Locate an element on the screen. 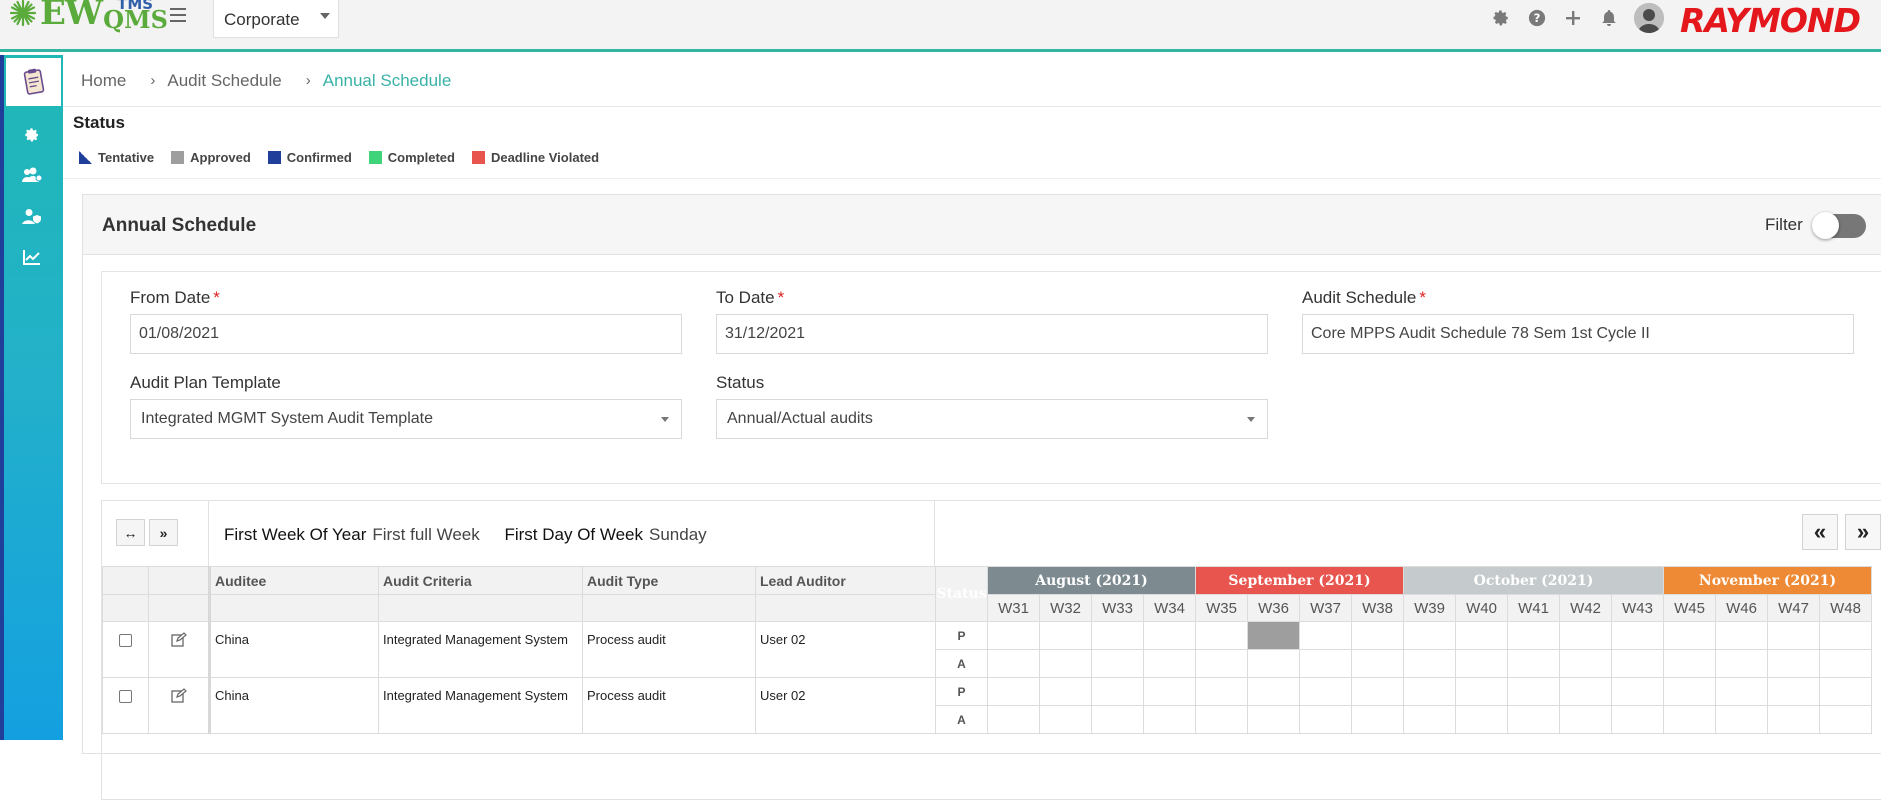 This screenshot has height=800, width=1881. col-lead-auditor: Lead Auditor is located at coordinates (845, 580).